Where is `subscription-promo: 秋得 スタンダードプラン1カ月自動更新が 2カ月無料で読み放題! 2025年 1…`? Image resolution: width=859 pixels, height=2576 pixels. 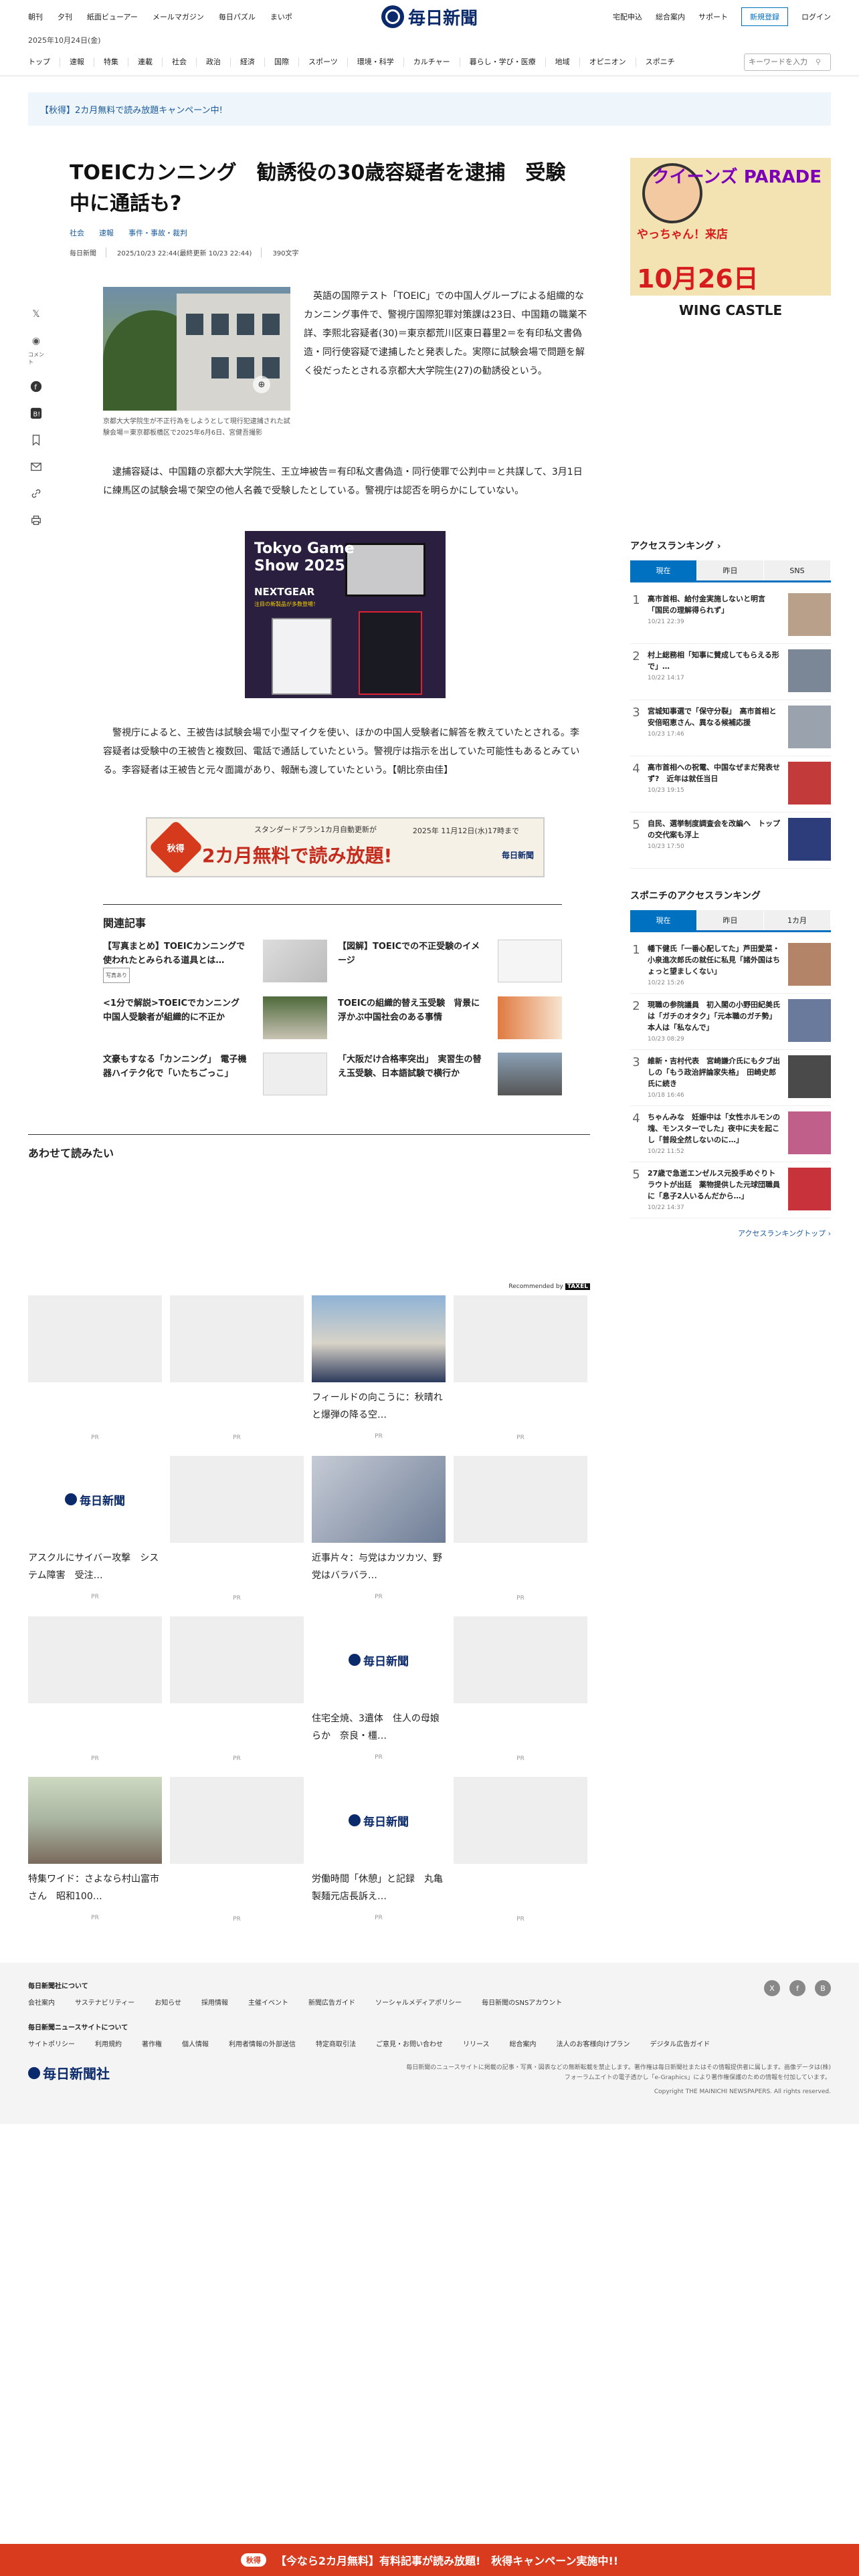
subscription-promo: 秋得 スタンダードプラン1カ月自動更新が 2カ月無料で読み放題! 2025年 1… is located at coordinates (345, 847).